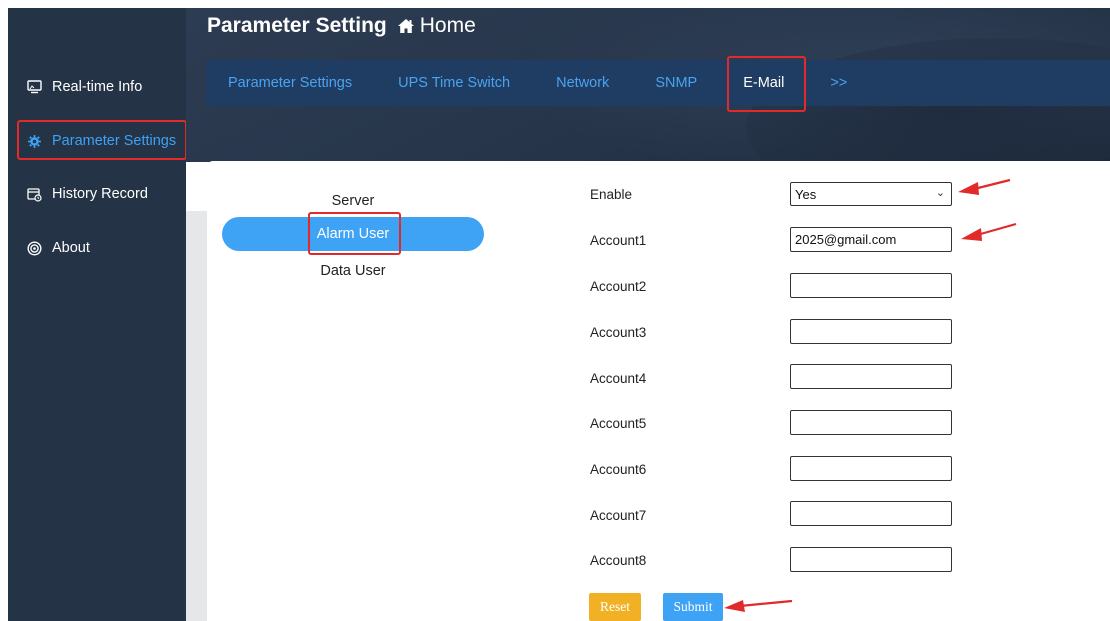 This screenshot has height=621, width=1110. I want to click on sidebar-item-parameter-settings: Parameter Settings, so click(97, 141).